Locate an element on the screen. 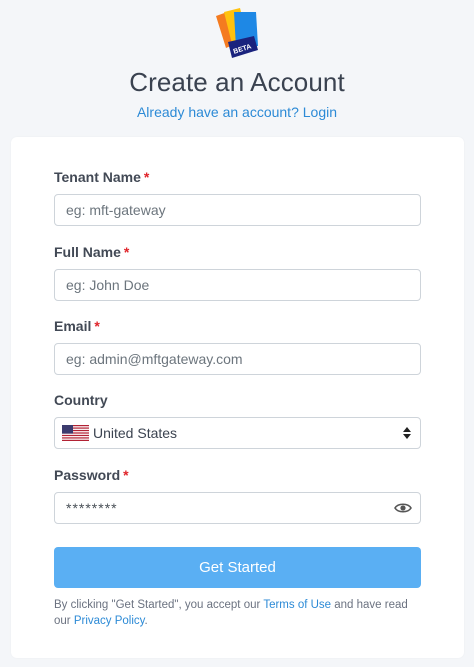 This screenshot has width=474, height=667. password-label: Password * is located at coordinates (91, 475).